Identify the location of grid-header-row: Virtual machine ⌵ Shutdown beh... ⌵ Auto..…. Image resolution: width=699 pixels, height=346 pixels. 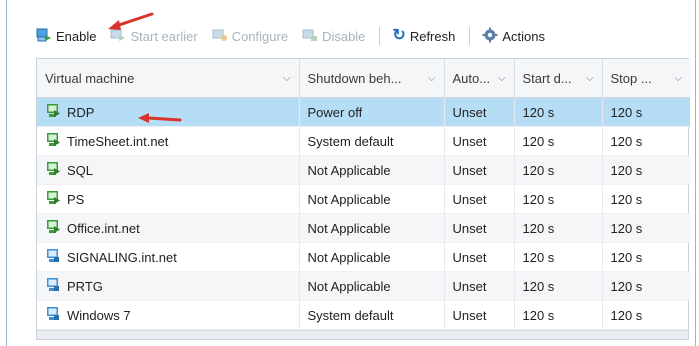
(363, 78).